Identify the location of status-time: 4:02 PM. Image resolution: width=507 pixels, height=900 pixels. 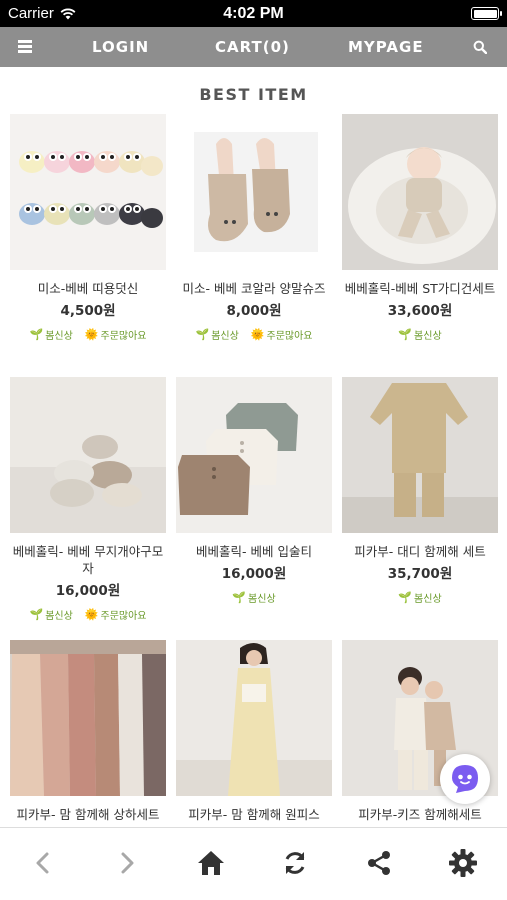
(253, 13).